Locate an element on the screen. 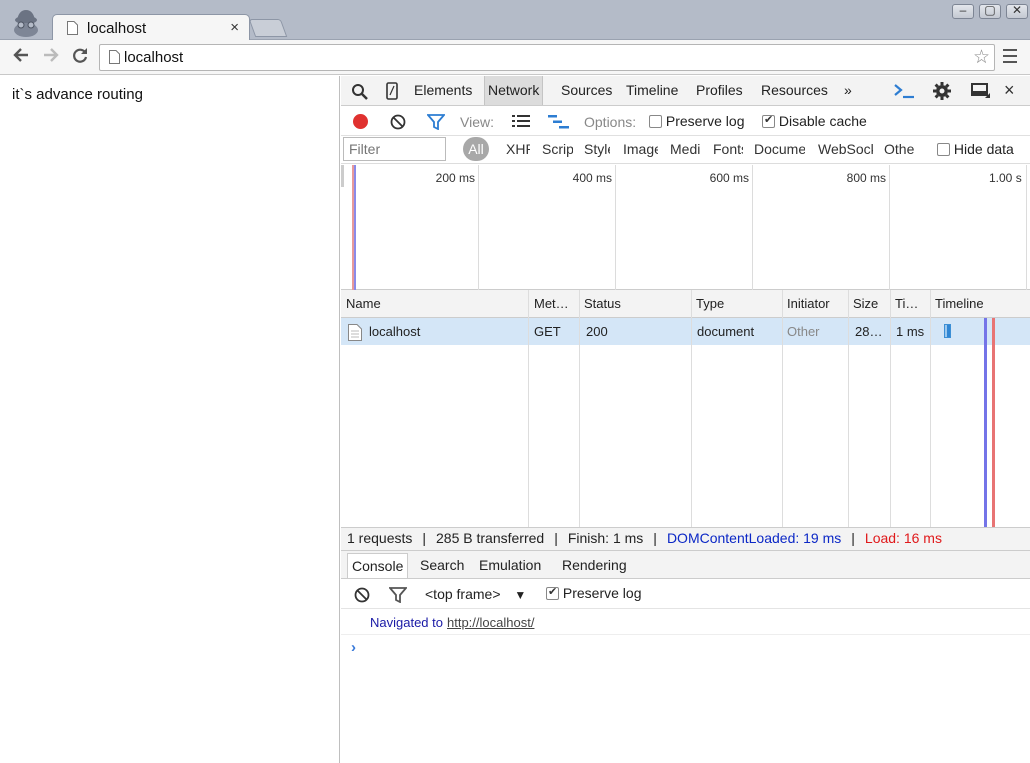 Image resolution: width=1030 pixels, height=763 pixels. disable-cache-check is located at coordinates (768, 120).